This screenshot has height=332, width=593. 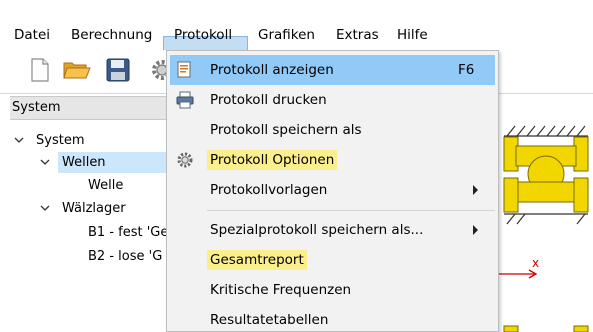 I want to click on axis-label-x: x, so click(x=536, y=263).